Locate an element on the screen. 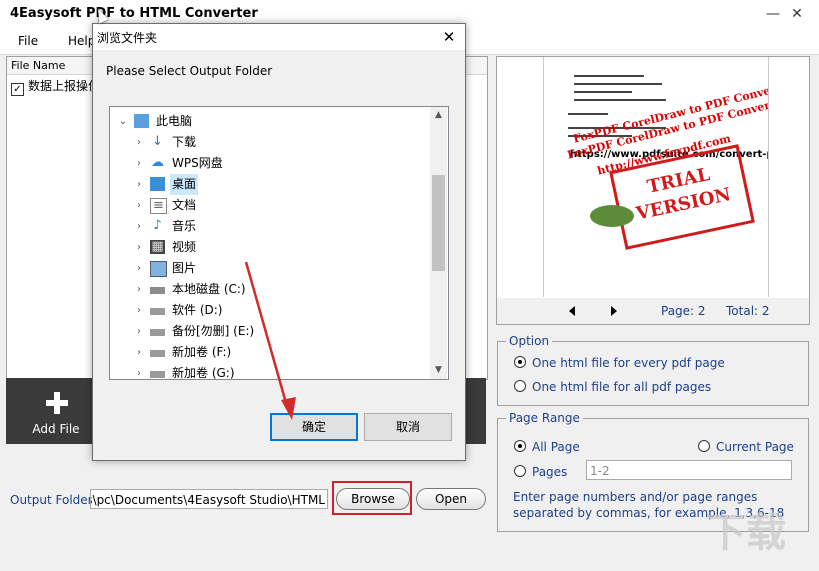  tree-item: › 新加卷 (G:) is located at coordinates (270, 371).